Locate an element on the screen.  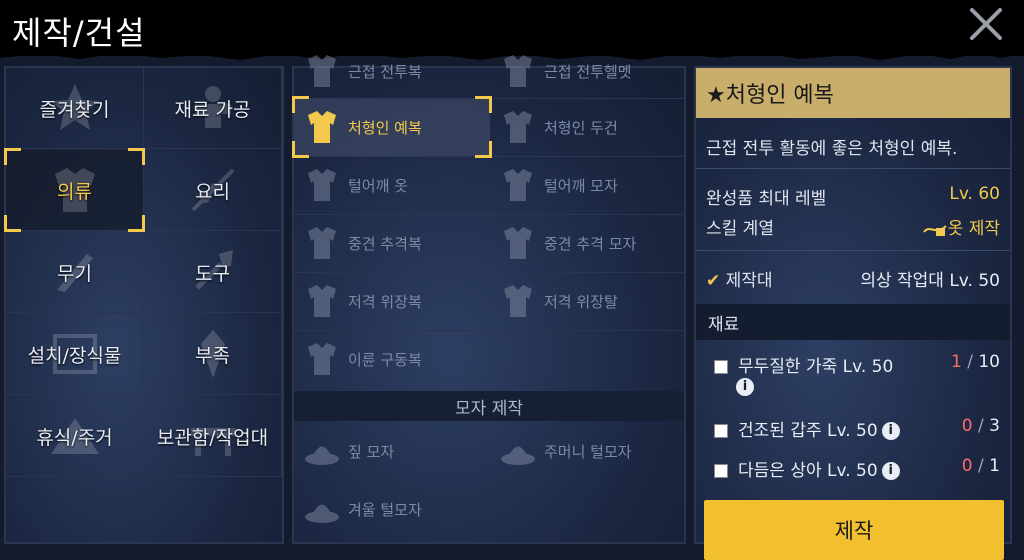
workbench-label: 제작대 is located at coordinates (749, 281).